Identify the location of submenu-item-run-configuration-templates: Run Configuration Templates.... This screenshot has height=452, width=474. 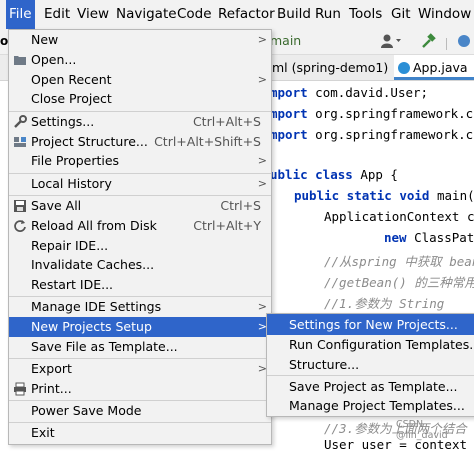
(370, 344).